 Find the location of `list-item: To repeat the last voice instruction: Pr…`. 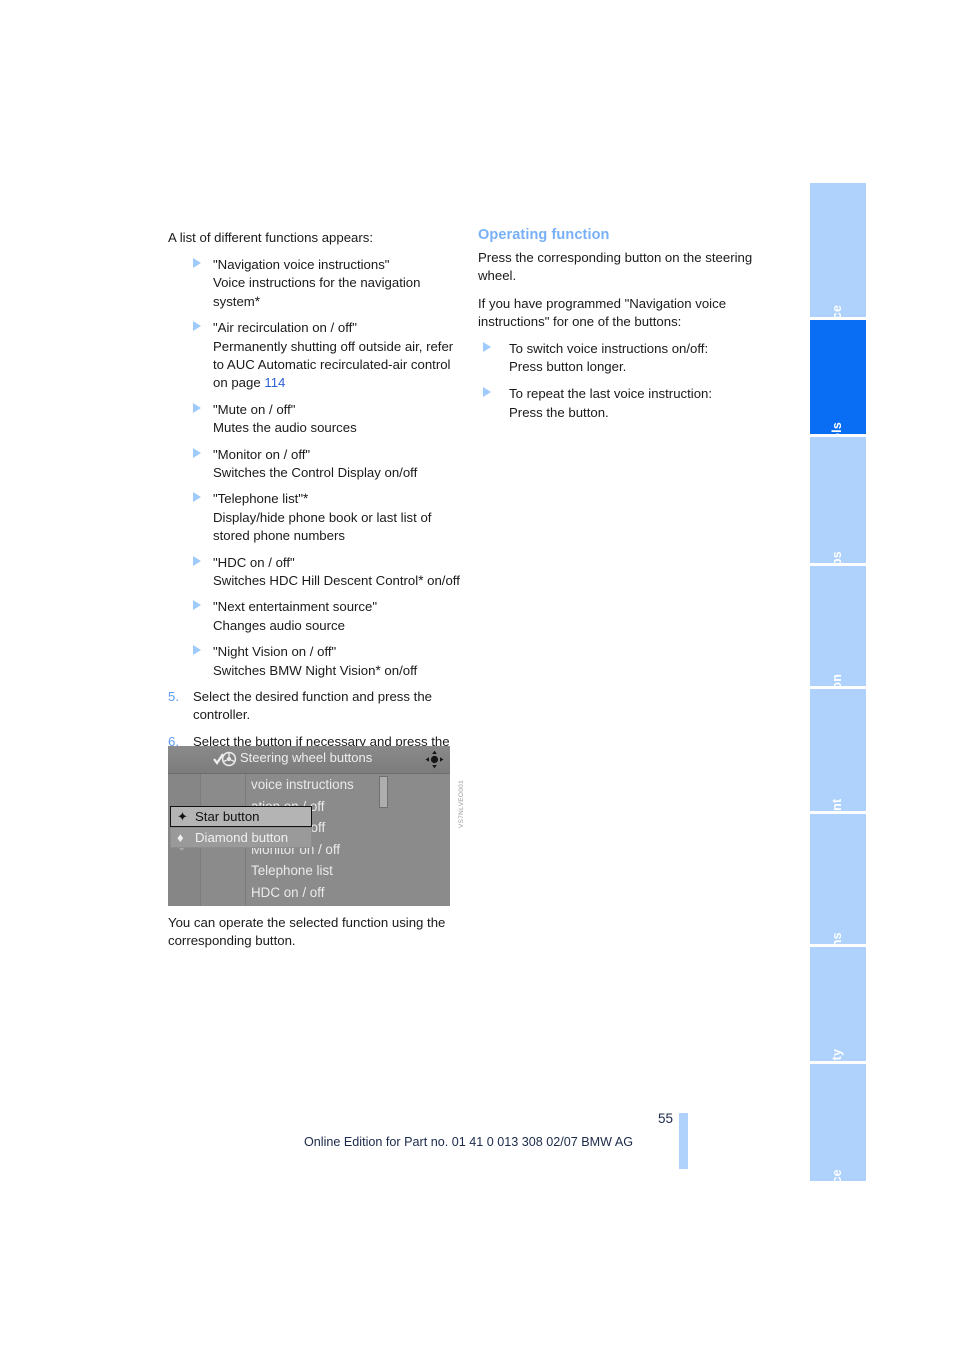

list-item: To repeat the last voice instruction: Pr… is located at coordinates (626, 403).